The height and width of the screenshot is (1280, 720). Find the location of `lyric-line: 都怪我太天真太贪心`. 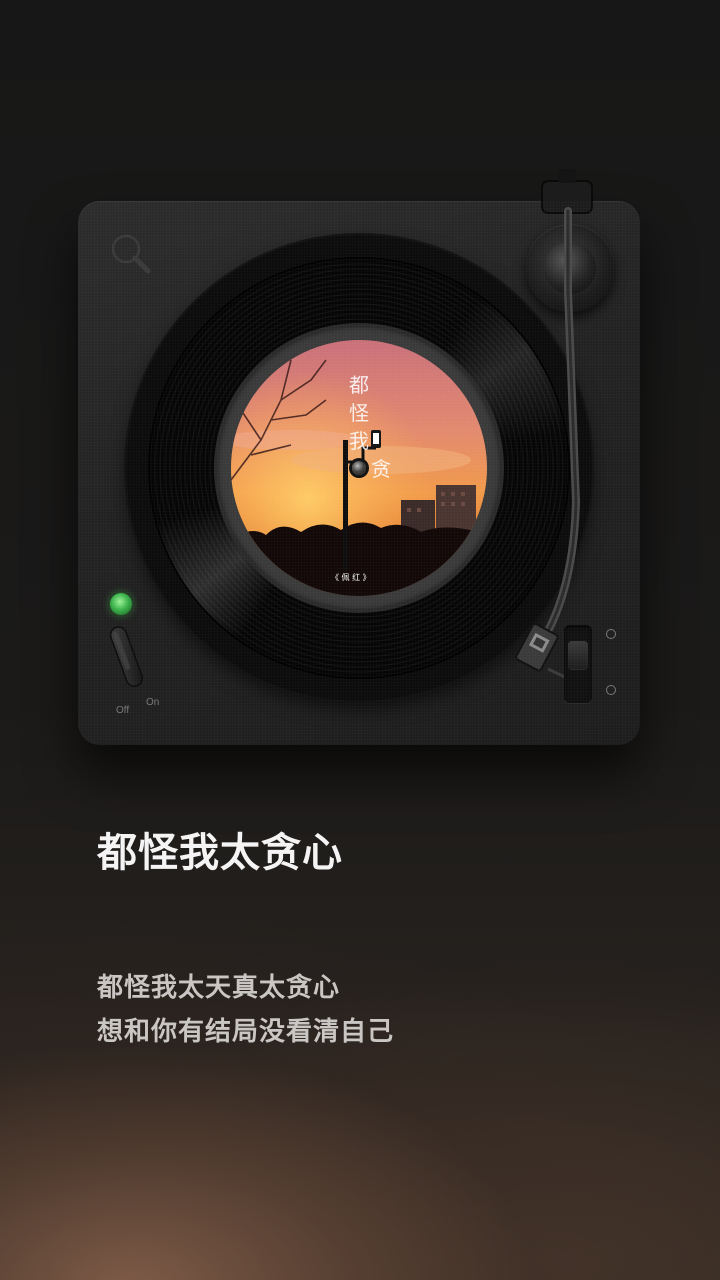

lyric-line: 都怪我太天真太贪心 is located at coordinates (219, 988).